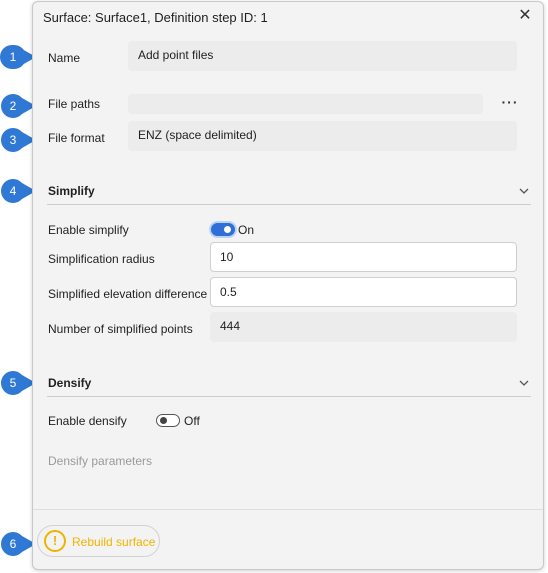  What do you see at coordinates (120, 329) in the screenshot?
I see `simplified-points-label: Number of simplified points` at bounding box center [120, 329].